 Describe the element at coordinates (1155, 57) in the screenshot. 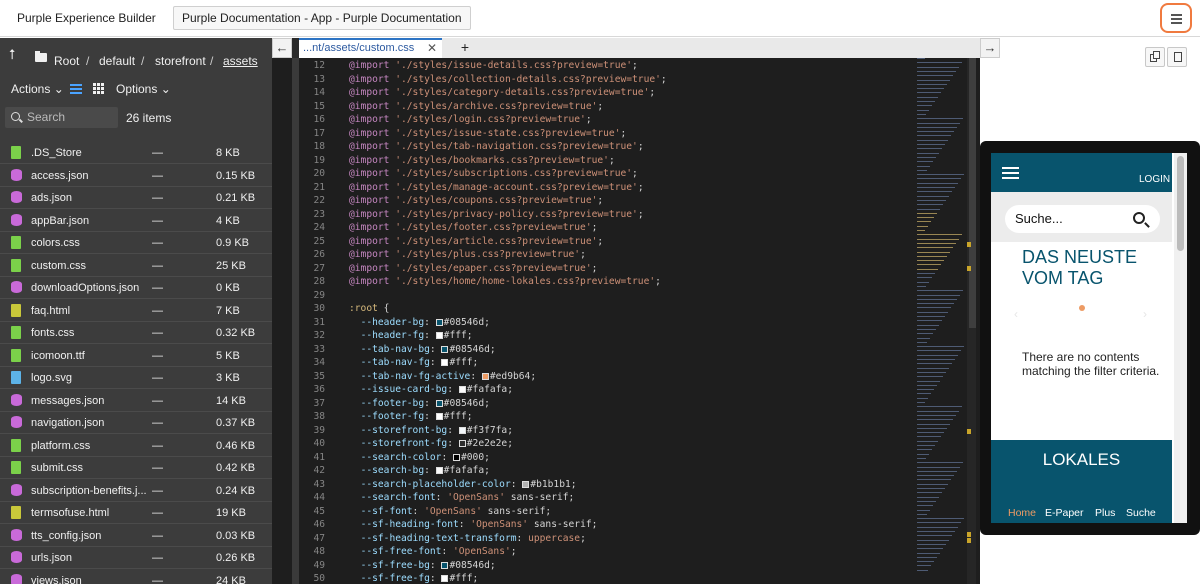

I see `copy-button` at that location.